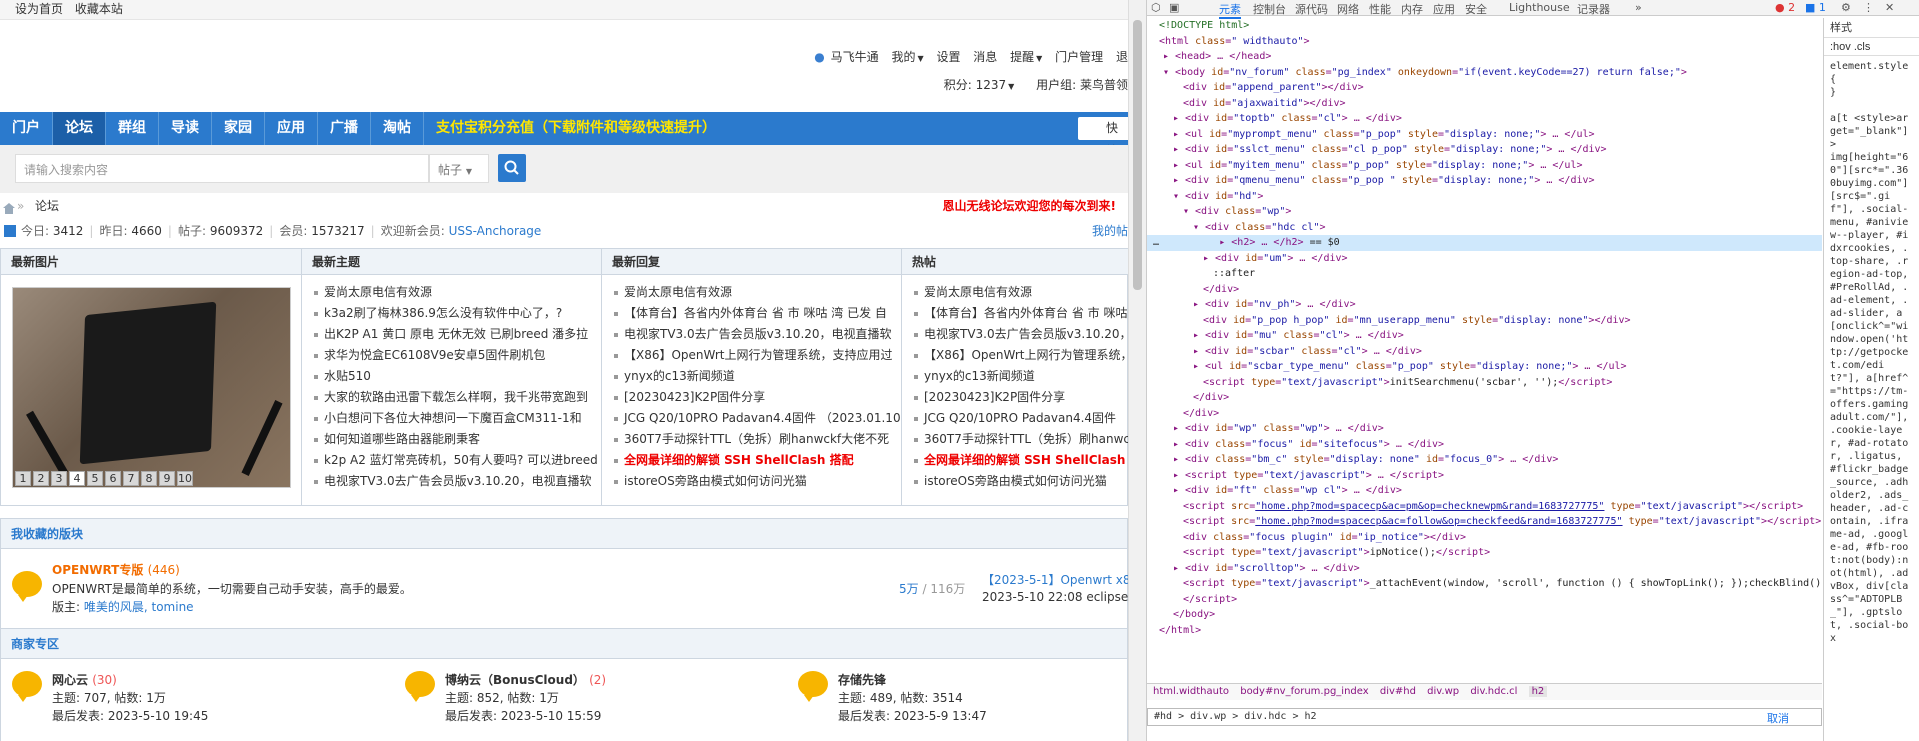 The image size is (1919, 741). Describe the element at coordinates (116, 569) in the screenshot. I see `forum-link: OPENWRT专版 (446)` at that location.